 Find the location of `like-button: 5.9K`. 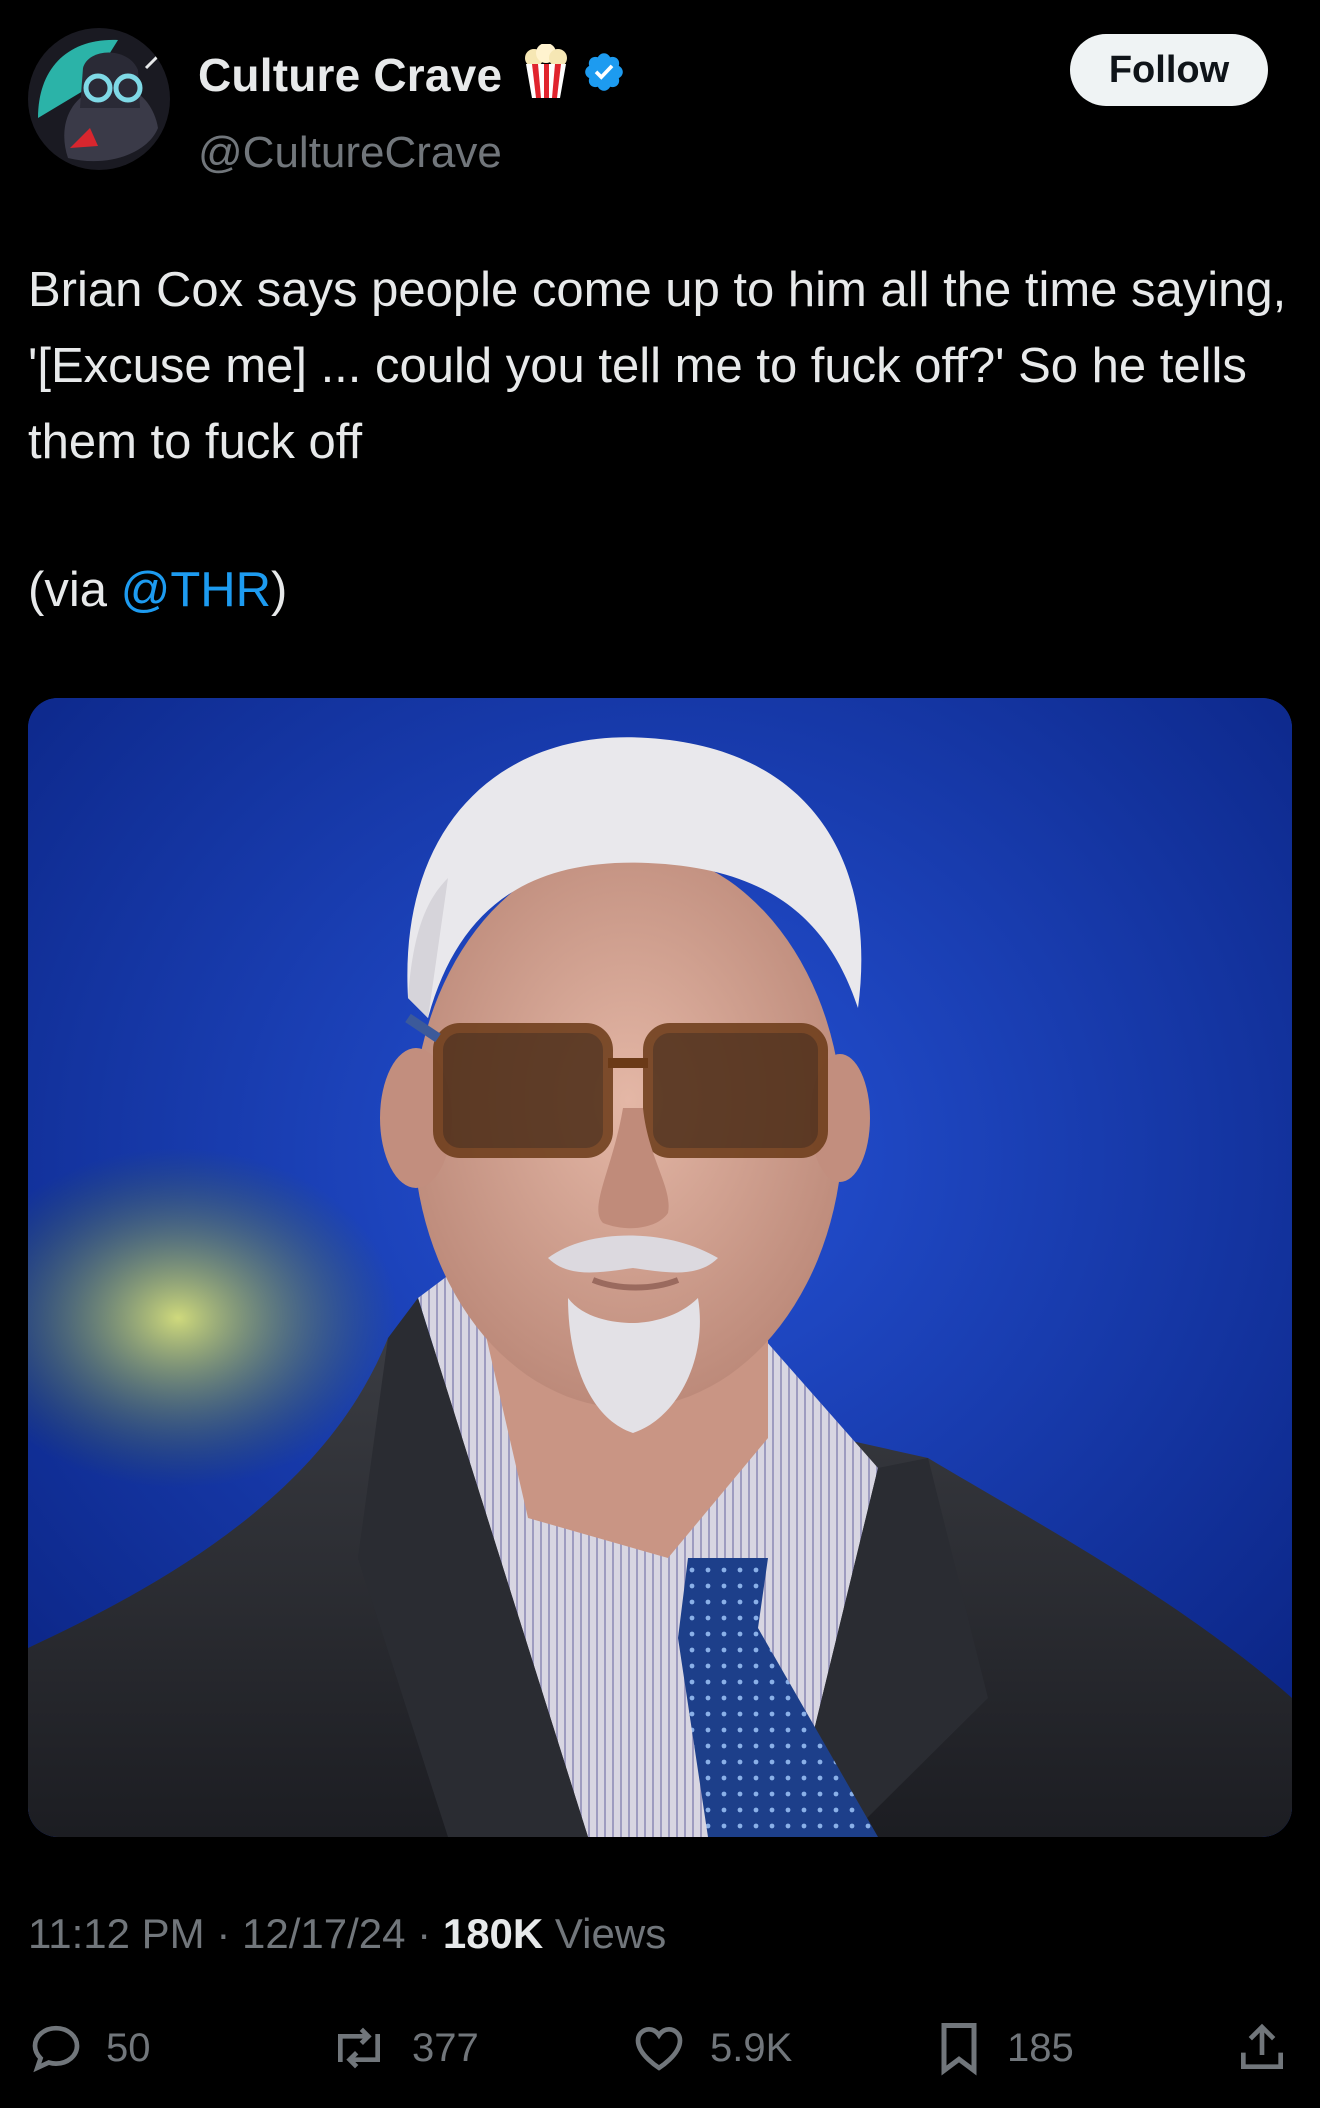

like-button: 5.9K is located at coordinates (711, 2048).